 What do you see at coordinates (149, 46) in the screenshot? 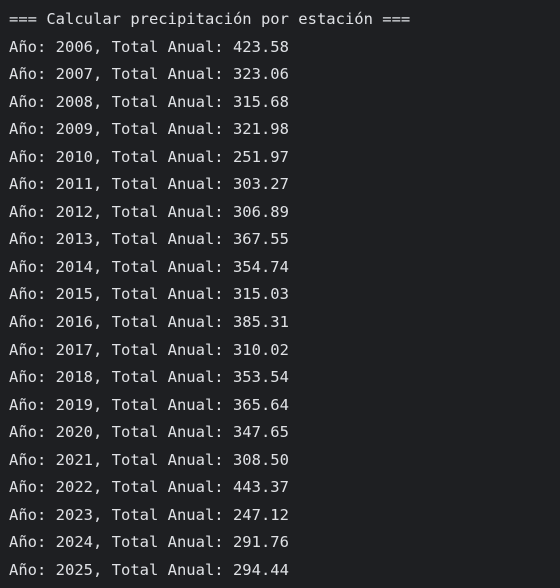
I see `console-line: Año: 2006, Total Anual: 423.58` at bounding box center [149, 46].